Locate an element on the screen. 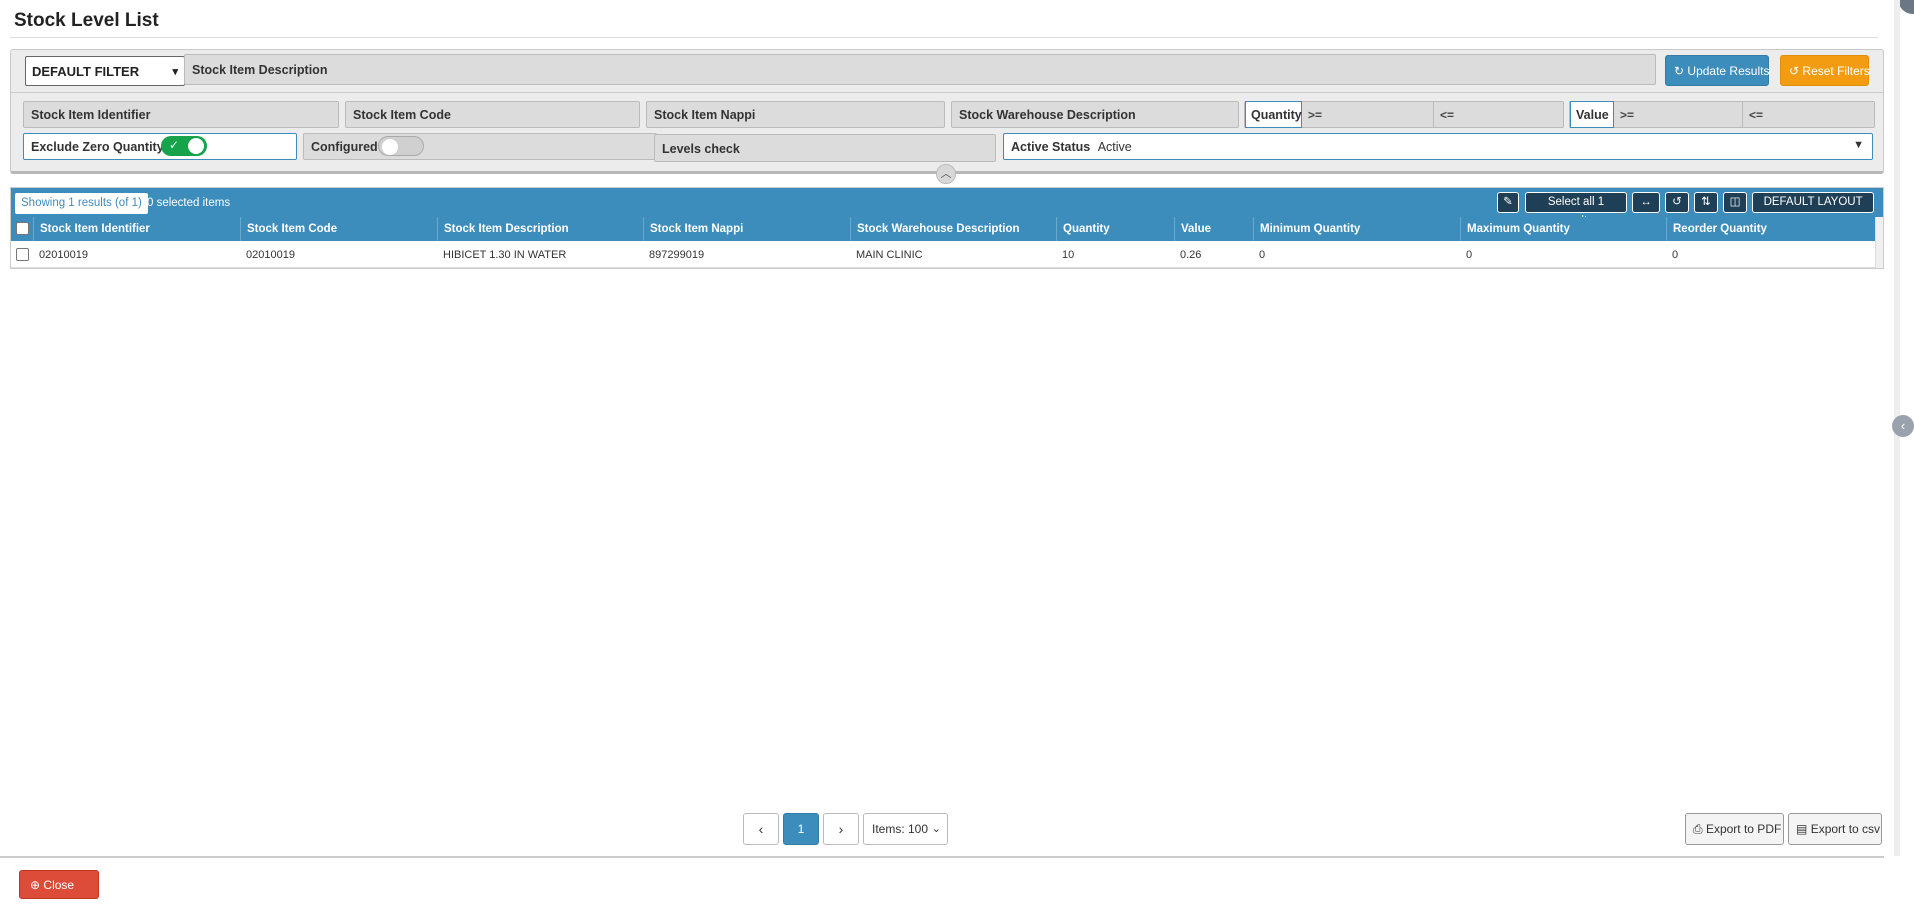 The height and width of the screenshot is (906, 1914). active-status-select: Active Status Active ▼ is located at coordinates (1438, 146).